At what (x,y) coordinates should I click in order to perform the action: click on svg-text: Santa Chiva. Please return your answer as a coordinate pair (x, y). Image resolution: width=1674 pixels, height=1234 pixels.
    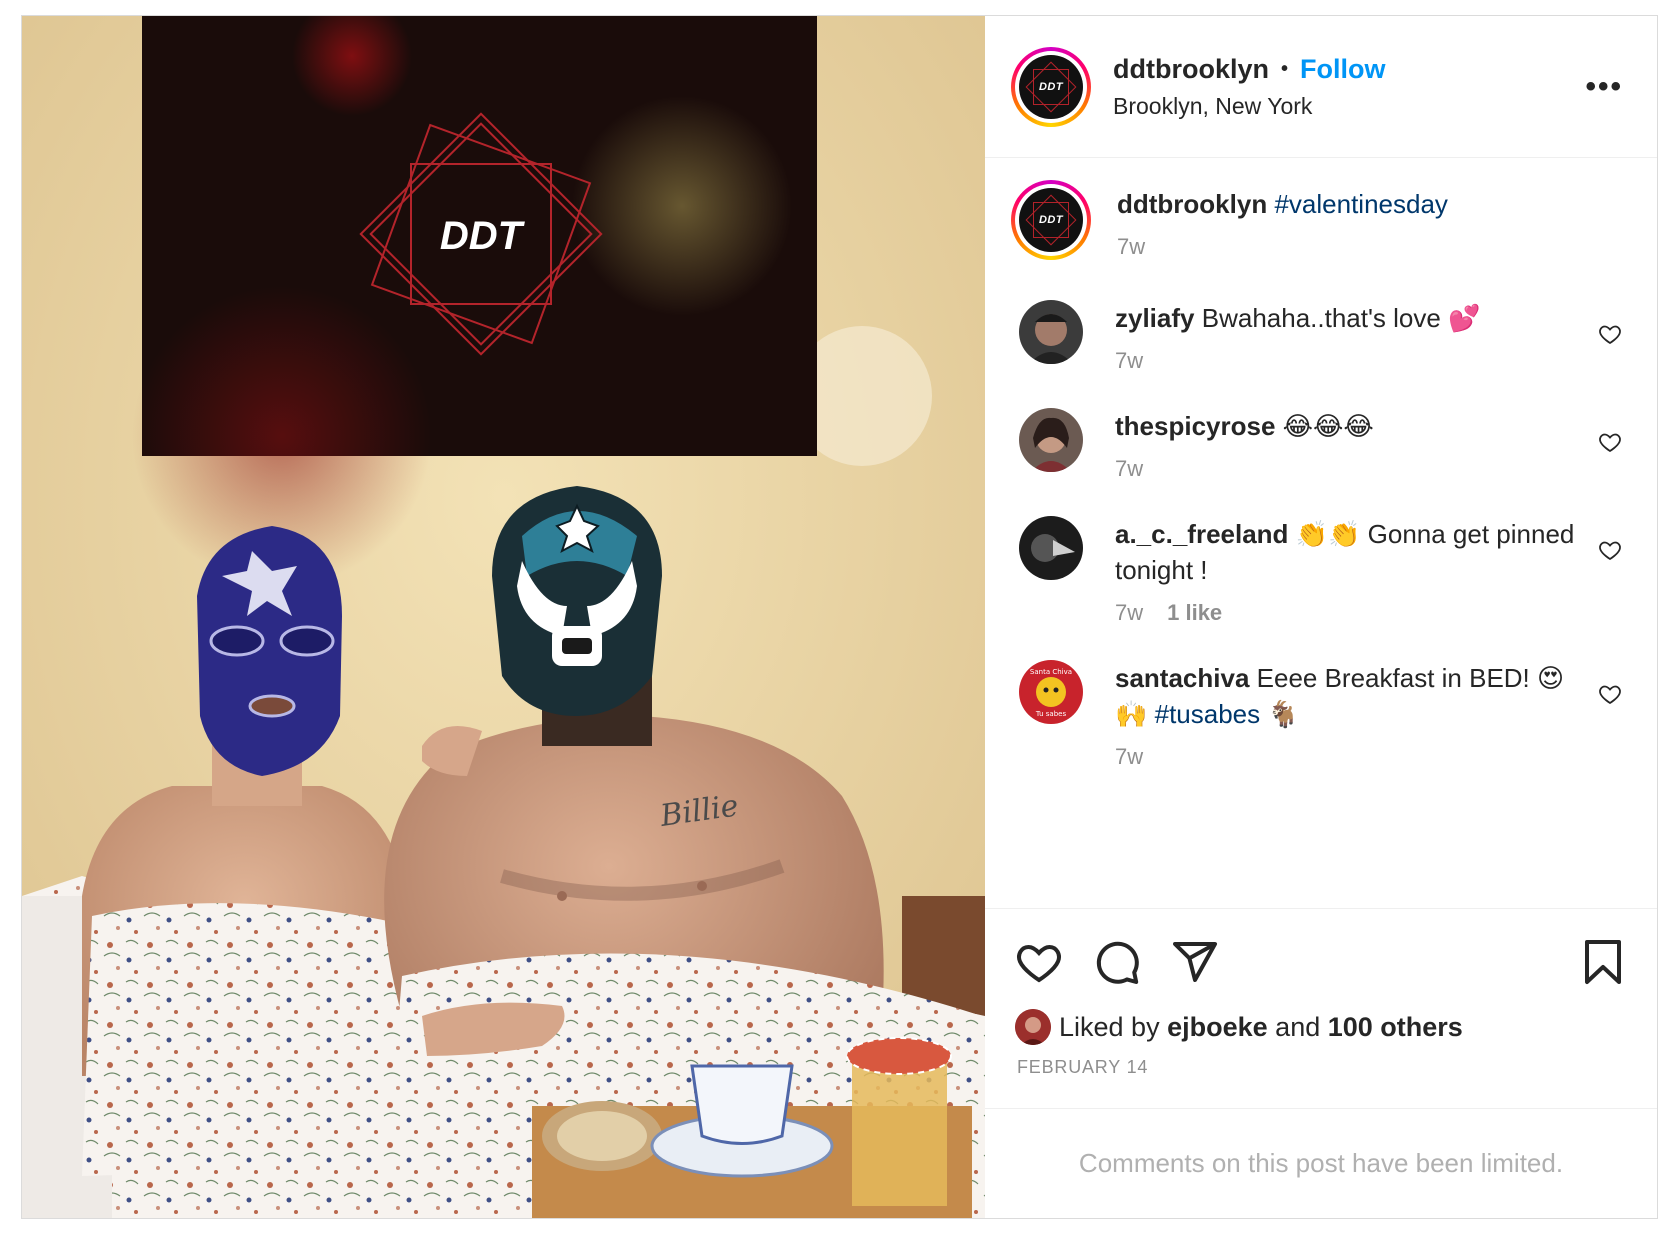
    Looking at the image, I should click on (1051, 672).